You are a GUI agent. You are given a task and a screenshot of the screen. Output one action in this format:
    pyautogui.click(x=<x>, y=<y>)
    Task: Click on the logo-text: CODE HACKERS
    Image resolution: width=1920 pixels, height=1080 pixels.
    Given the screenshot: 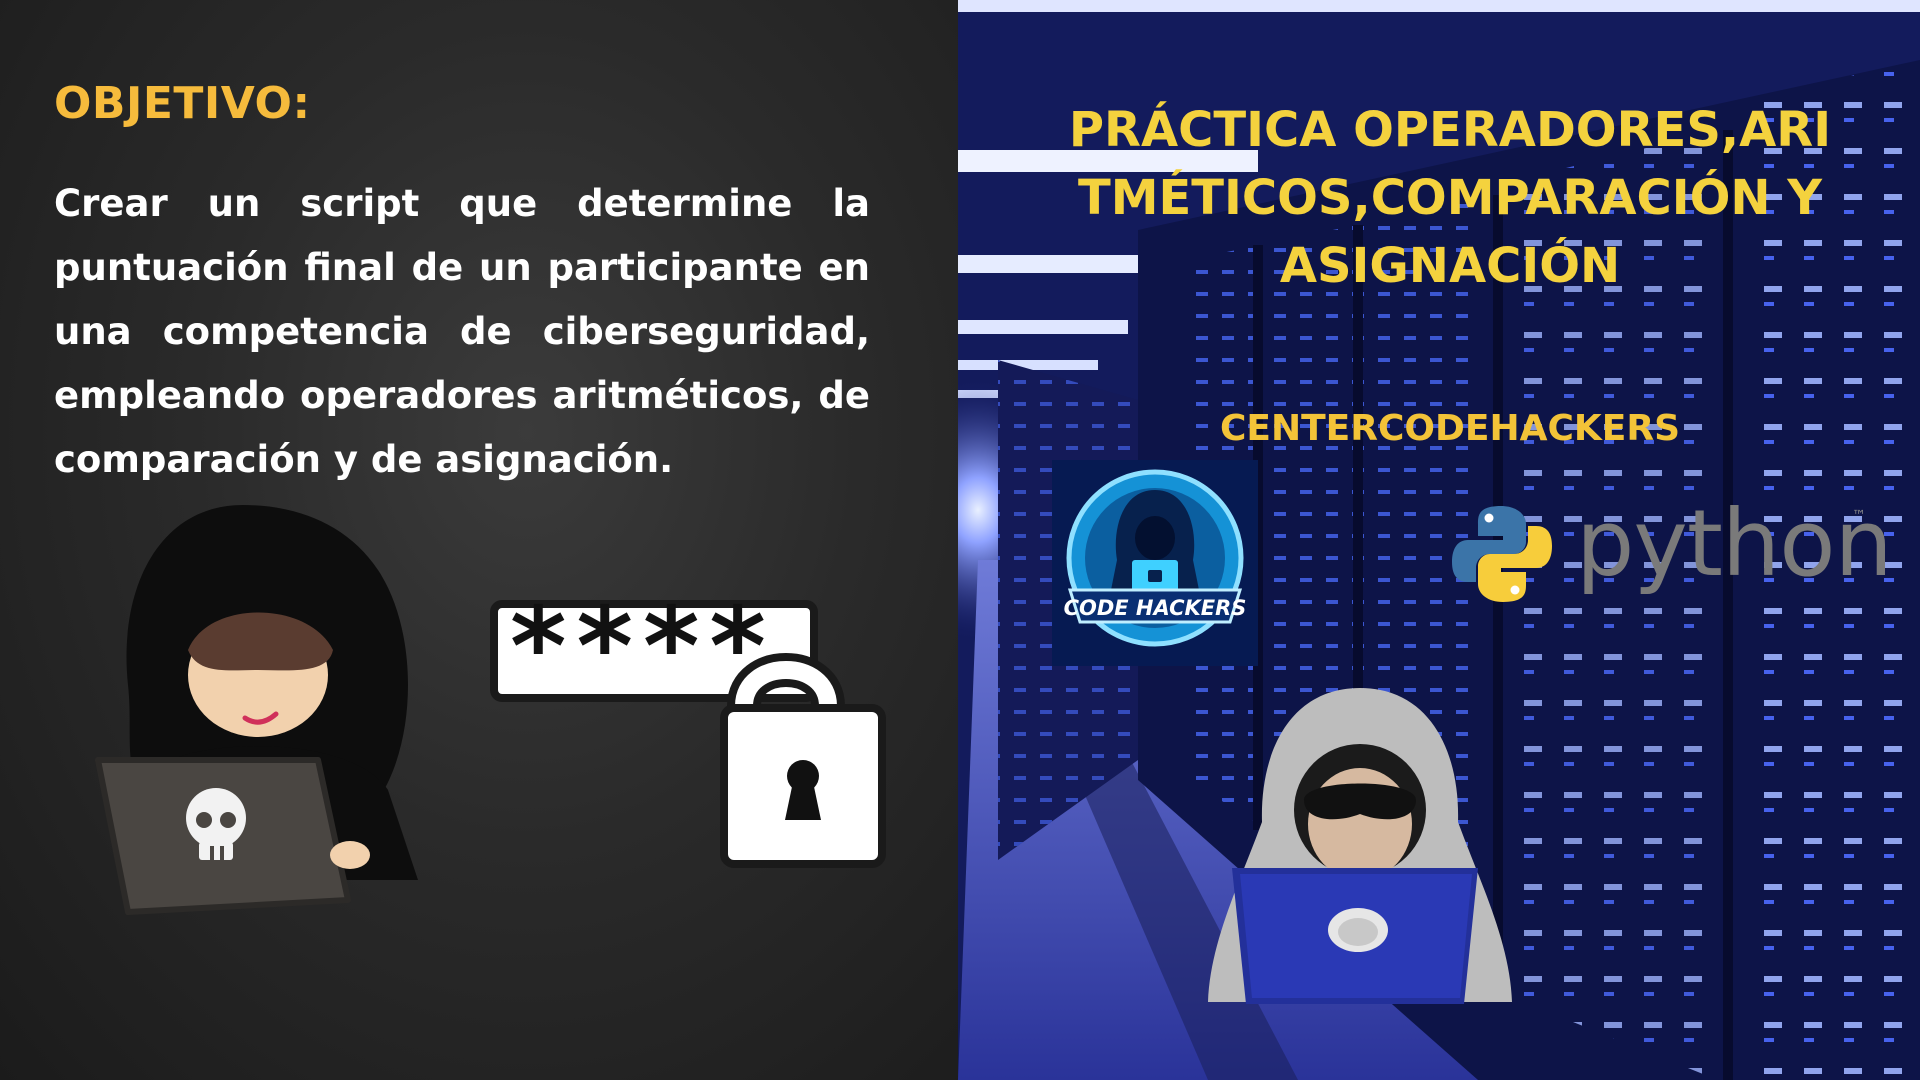 What is the action you would take?
    pyautogui.click(x=1155, y=608)
    